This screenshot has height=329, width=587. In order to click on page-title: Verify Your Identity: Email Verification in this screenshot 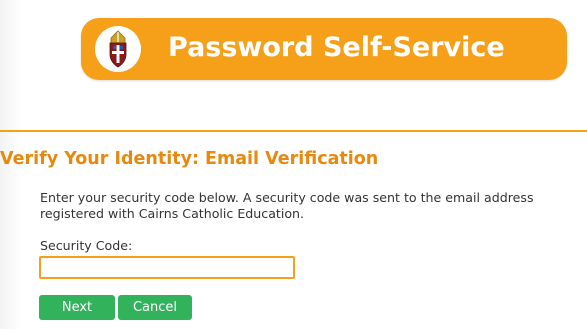, I will do `click(189, 159)`.